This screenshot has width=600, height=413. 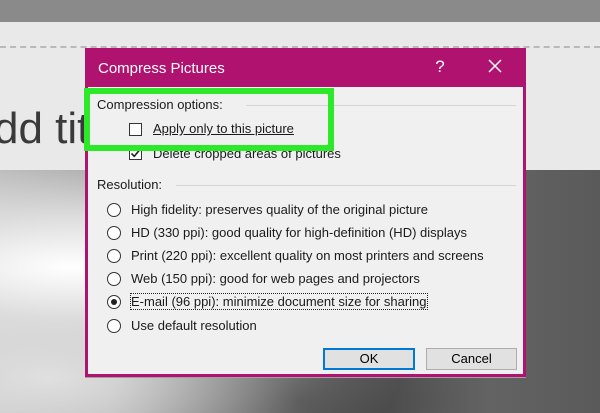 I want to click on help-button: ?, so click(x=440, y=67).